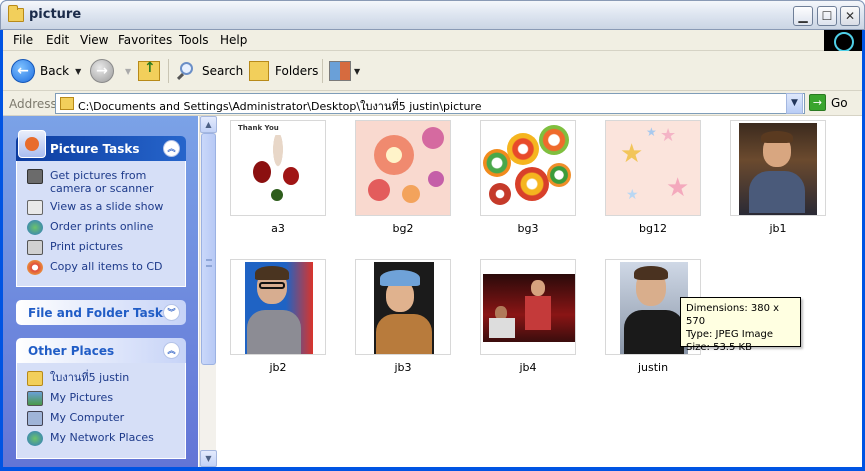  Describe the element at coordinates (87, 417) in the screenshot. I see `place-label: My Computer` at that location.